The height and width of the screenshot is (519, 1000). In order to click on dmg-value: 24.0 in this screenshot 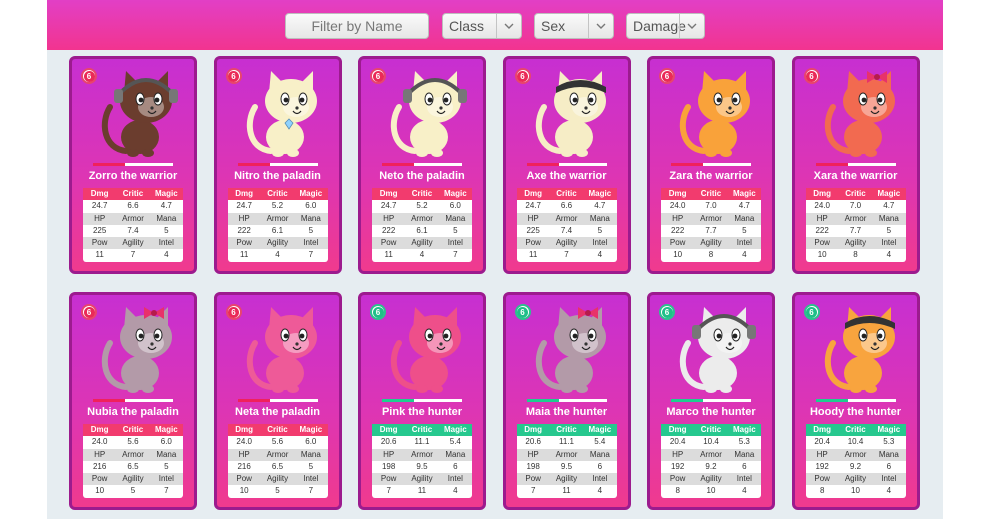, I will do `click(822, 206)`.